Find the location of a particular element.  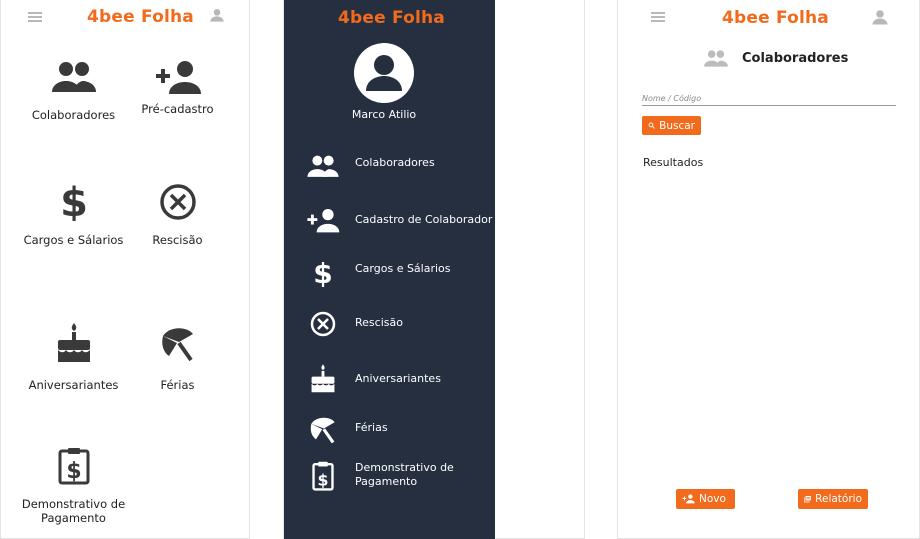

results-label: Resultados is located at coordinates (673, 162).